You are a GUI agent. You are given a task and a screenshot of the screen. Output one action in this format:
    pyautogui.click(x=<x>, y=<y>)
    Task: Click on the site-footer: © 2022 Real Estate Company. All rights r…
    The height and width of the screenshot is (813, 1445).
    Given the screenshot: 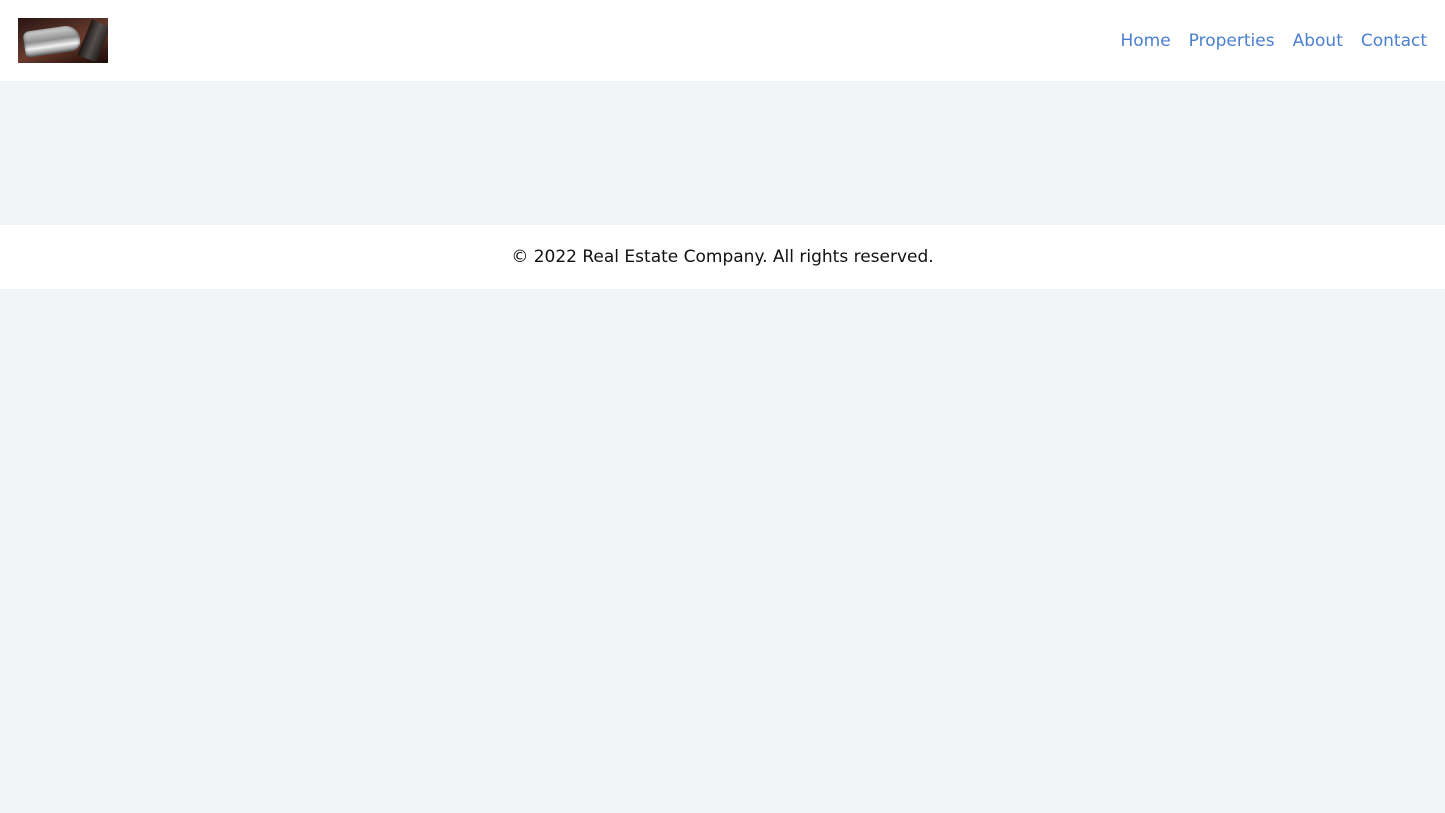 What is the action you would take?
    pyautogui.click(x=722, y=257)
    